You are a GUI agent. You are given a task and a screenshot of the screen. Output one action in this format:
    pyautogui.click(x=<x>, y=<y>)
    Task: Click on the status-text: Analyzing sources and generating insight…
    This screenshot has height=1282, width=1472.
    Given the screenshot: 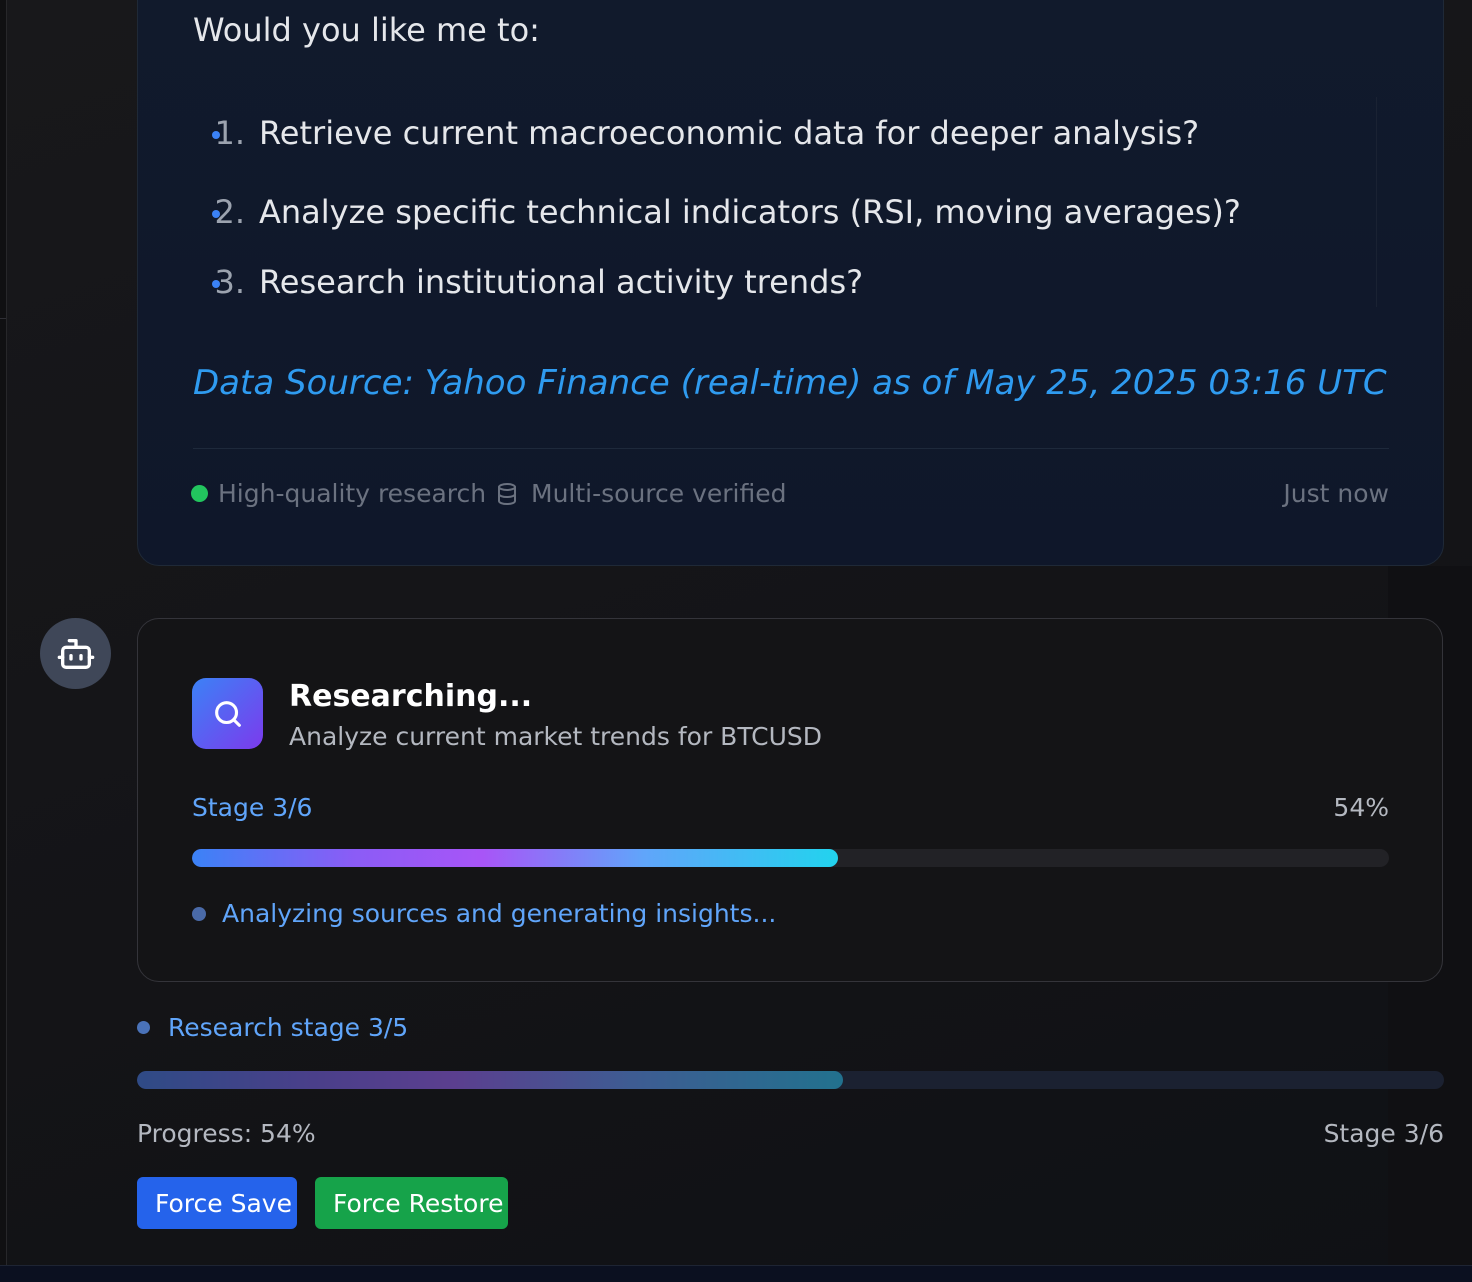 What is the action you would take?
    pyautogui.click(x=499, y=913)
    